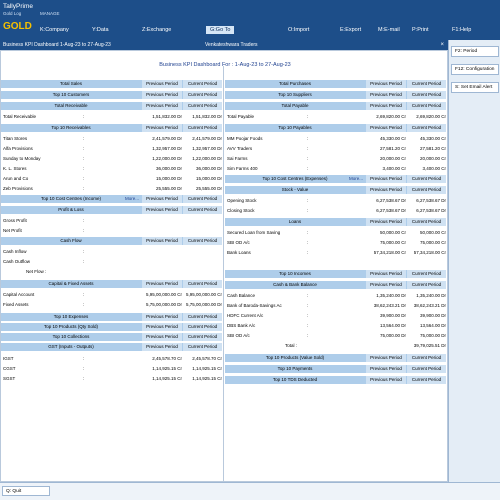 The image size is (500, 500). I want to click on previous-period-value: 1,22,000.00 Dr, so click(167, 158).